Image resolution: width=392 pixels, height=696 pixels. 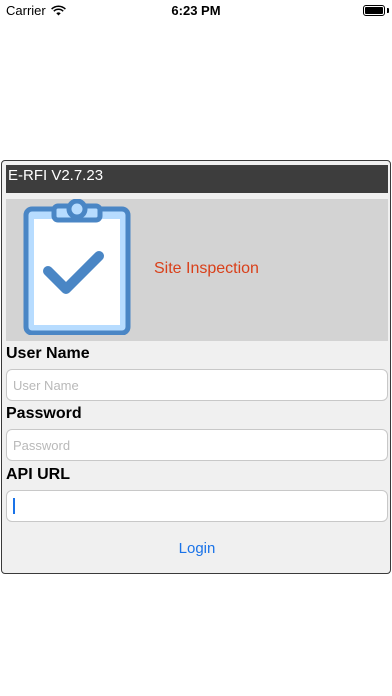 I want to click on battery-tip, so click(x=388, y=10).